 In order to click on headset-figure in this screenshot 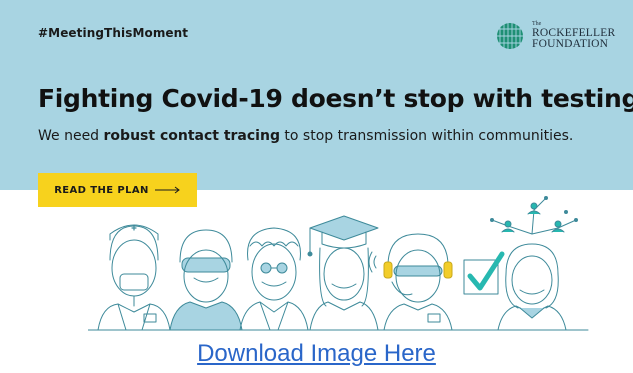, I will do `click(410, 282)`.